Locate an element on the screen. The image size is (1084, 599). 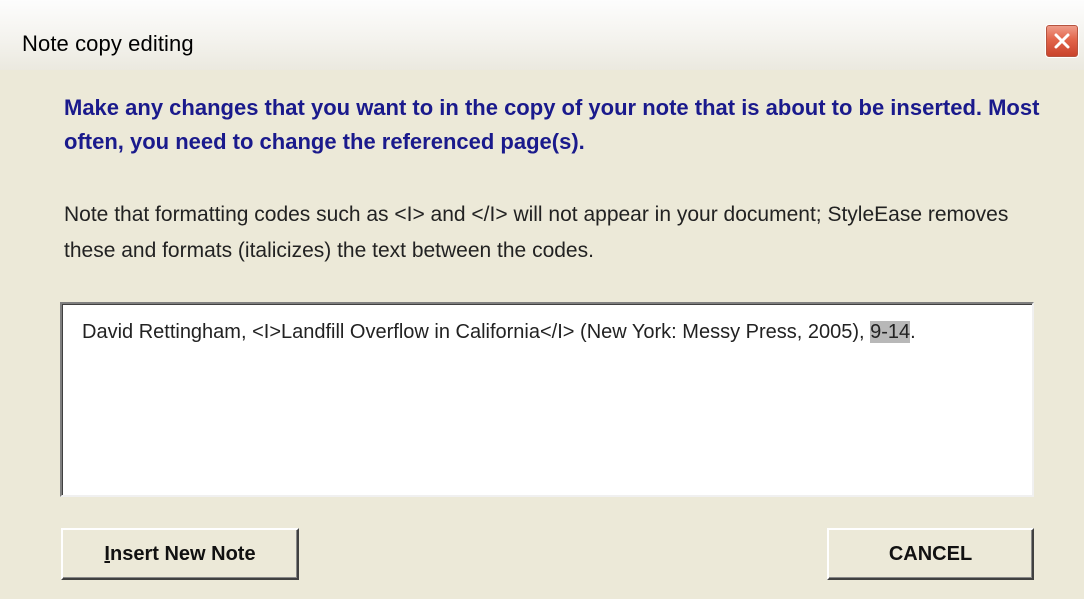
window-title: Note copy editing is located at coordinates (108, 43).